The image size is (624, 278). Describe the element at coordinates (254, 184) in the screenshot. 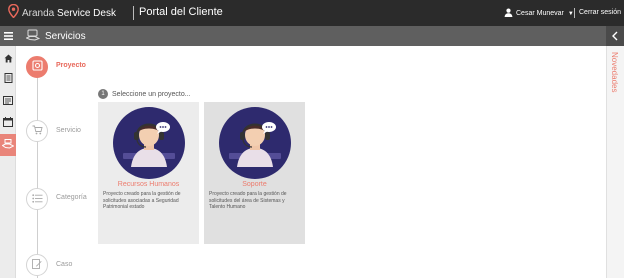

I see `project-name: Soporte` at that location.